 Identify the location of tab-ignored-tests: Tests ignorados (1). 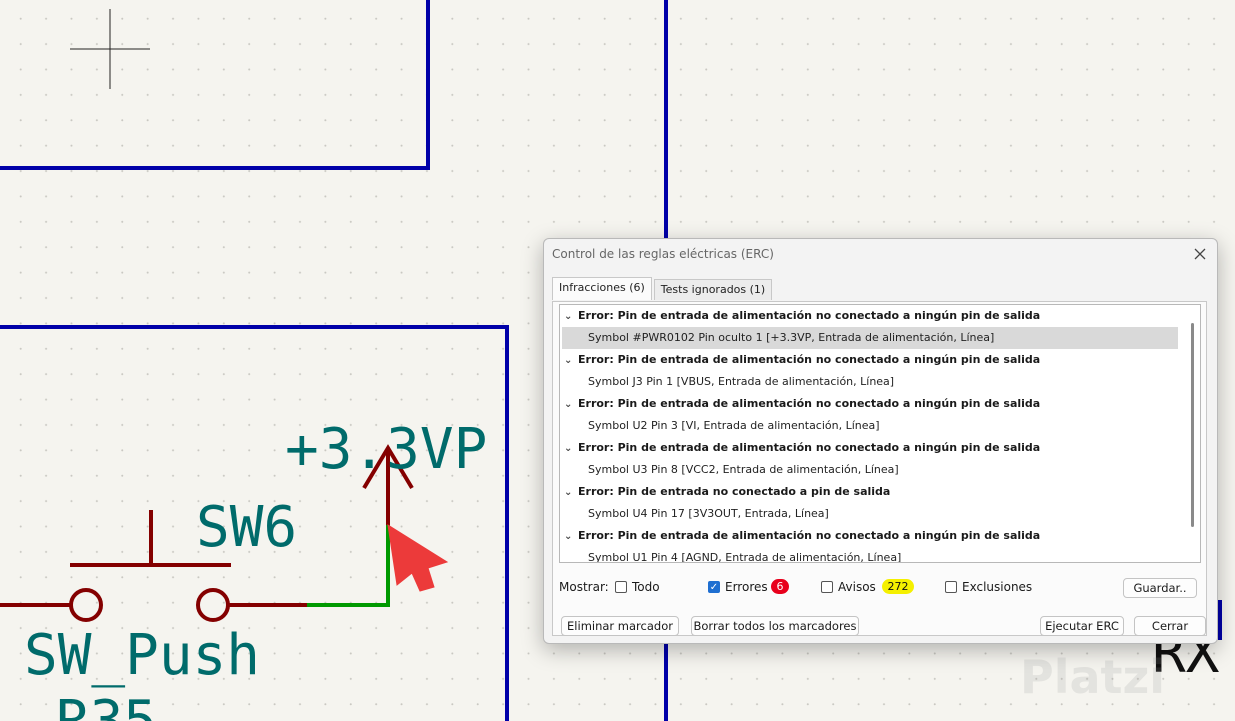
(713, 289).